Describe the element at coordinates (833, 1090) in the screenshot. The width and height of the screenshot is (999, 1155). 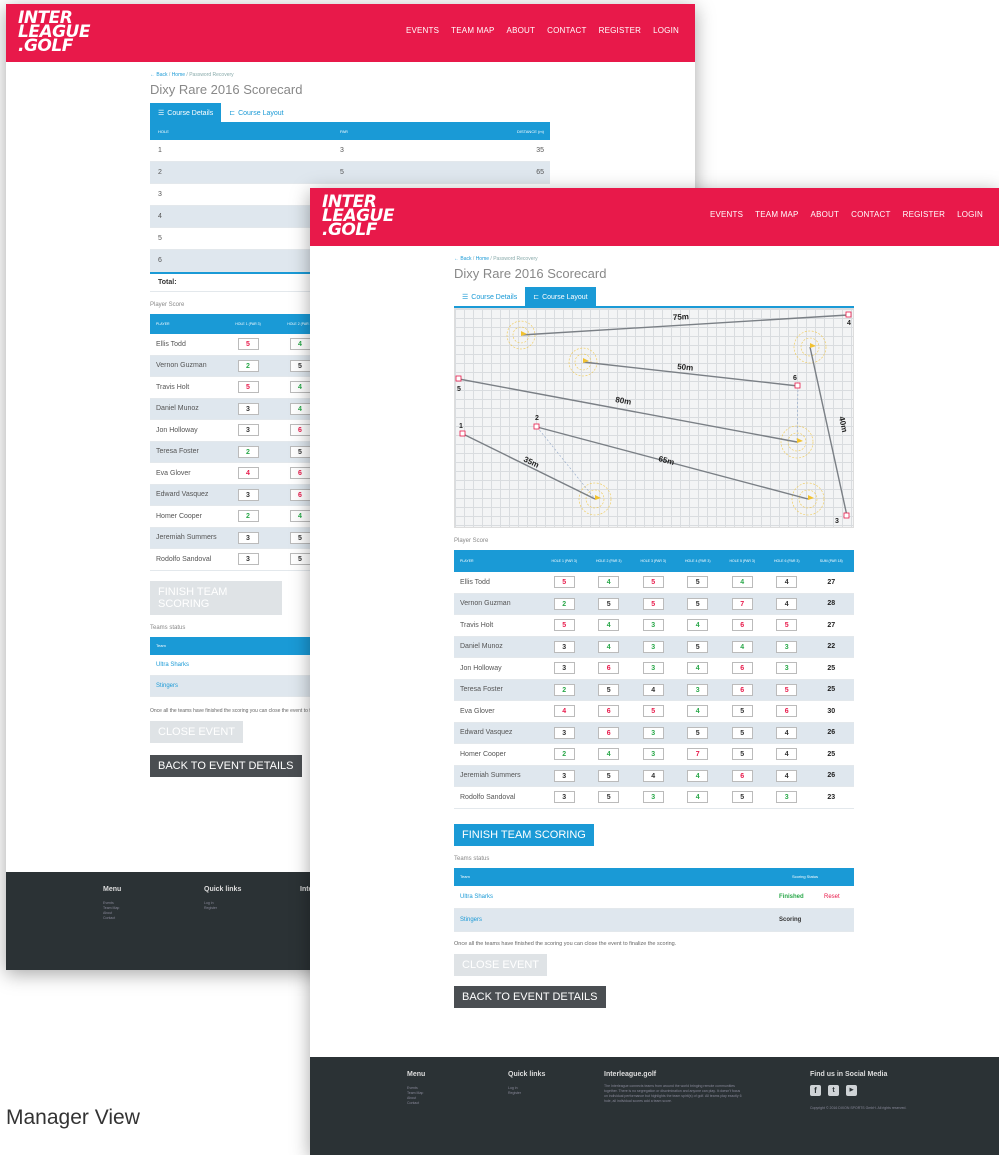
I see `twitter-icon: t` at that location.